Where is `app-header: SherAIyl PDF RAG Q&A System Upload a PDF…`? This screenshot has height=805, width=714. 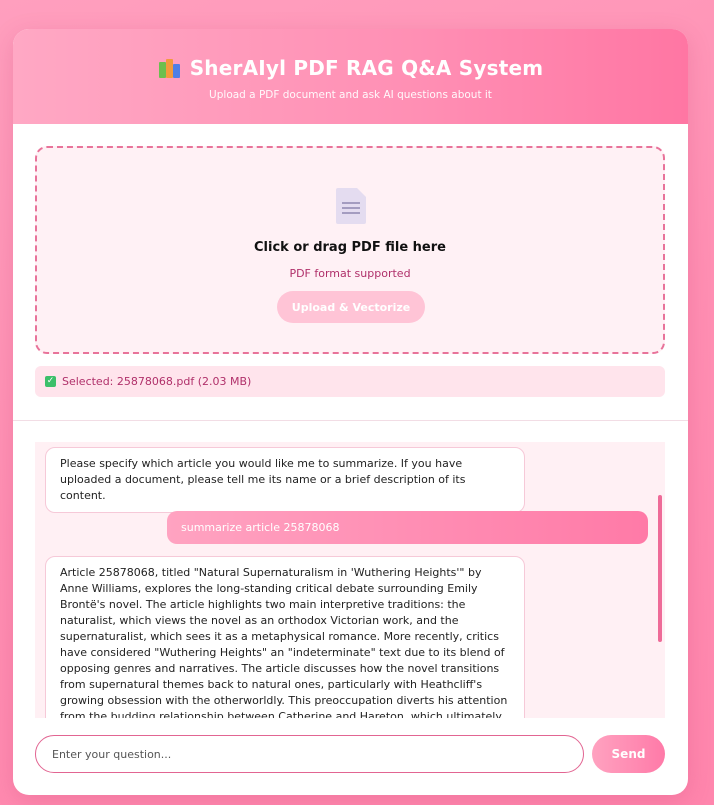
app-header: SherAIyl PDF RAG Q&A System Upload a PDF… is located at coordinates (350, 76).